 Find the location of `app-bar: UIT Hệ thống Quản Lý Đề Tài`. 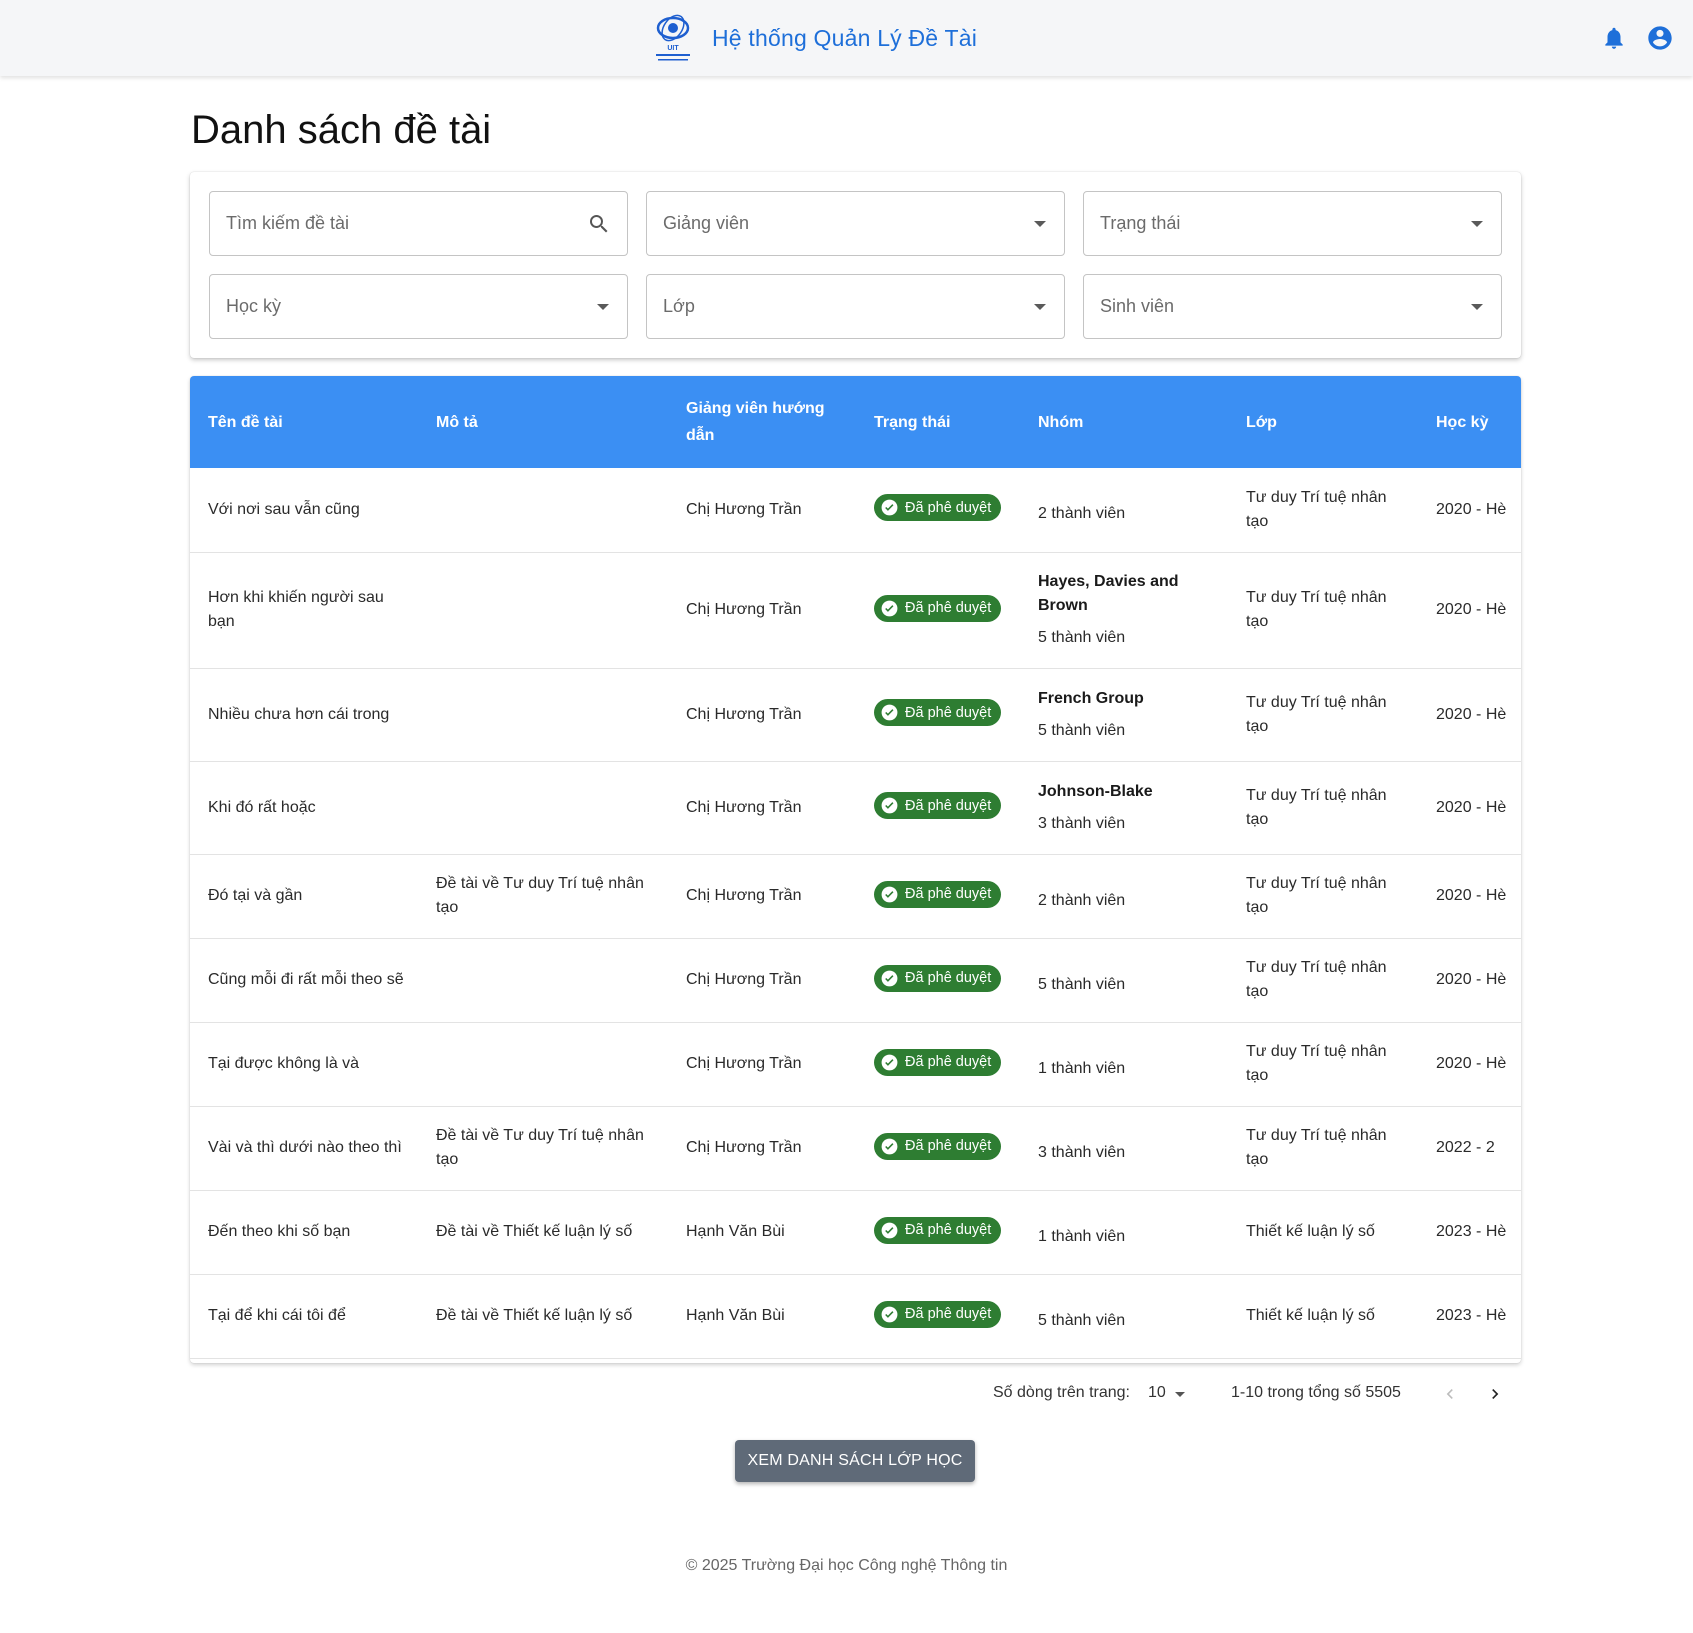

app-bar: UIT Hệ thống Quản Lý Đề Tài is located at coordinates (846, 38).